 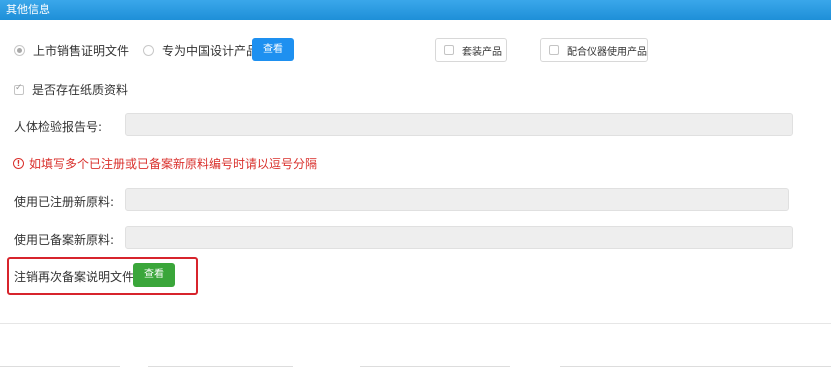 I want to click on paper-material-checkbox: 是否存在纸质资料, so click(x=71, y=89).